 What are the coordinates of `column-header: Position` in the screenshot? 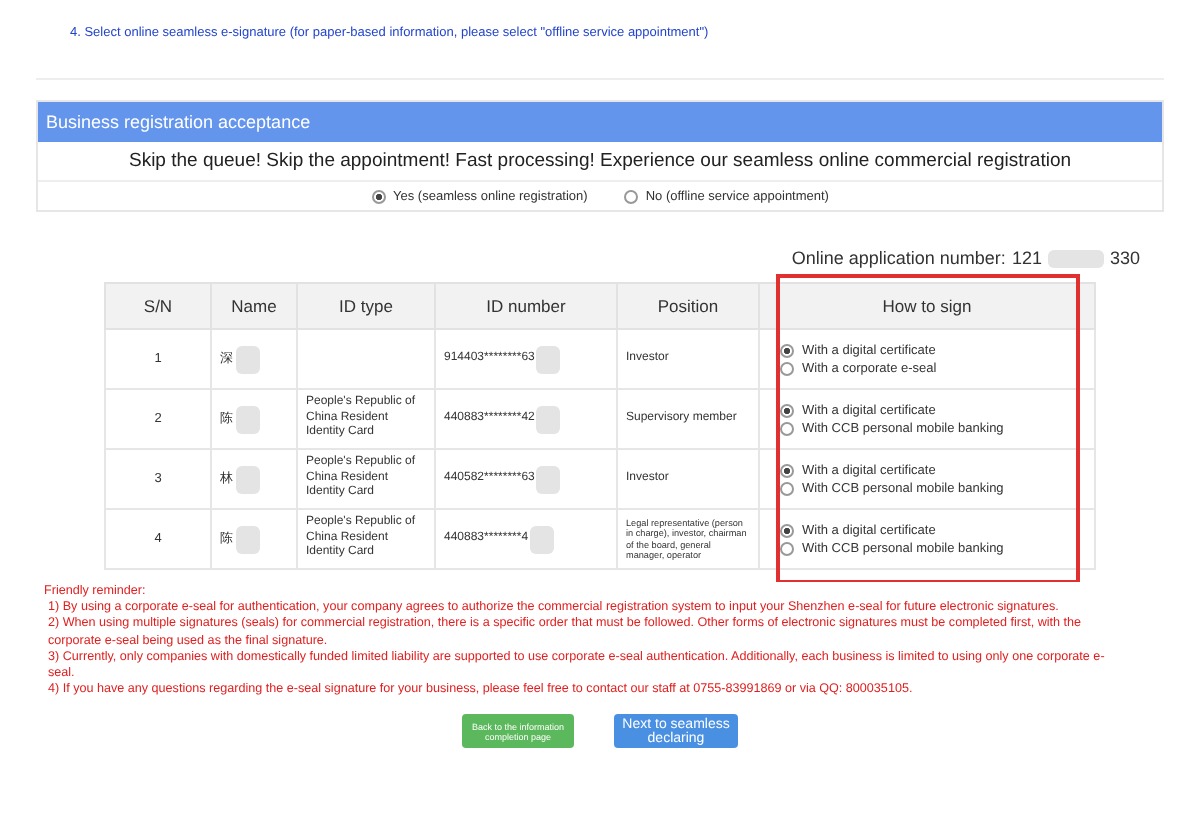 It's located at (688, 306).